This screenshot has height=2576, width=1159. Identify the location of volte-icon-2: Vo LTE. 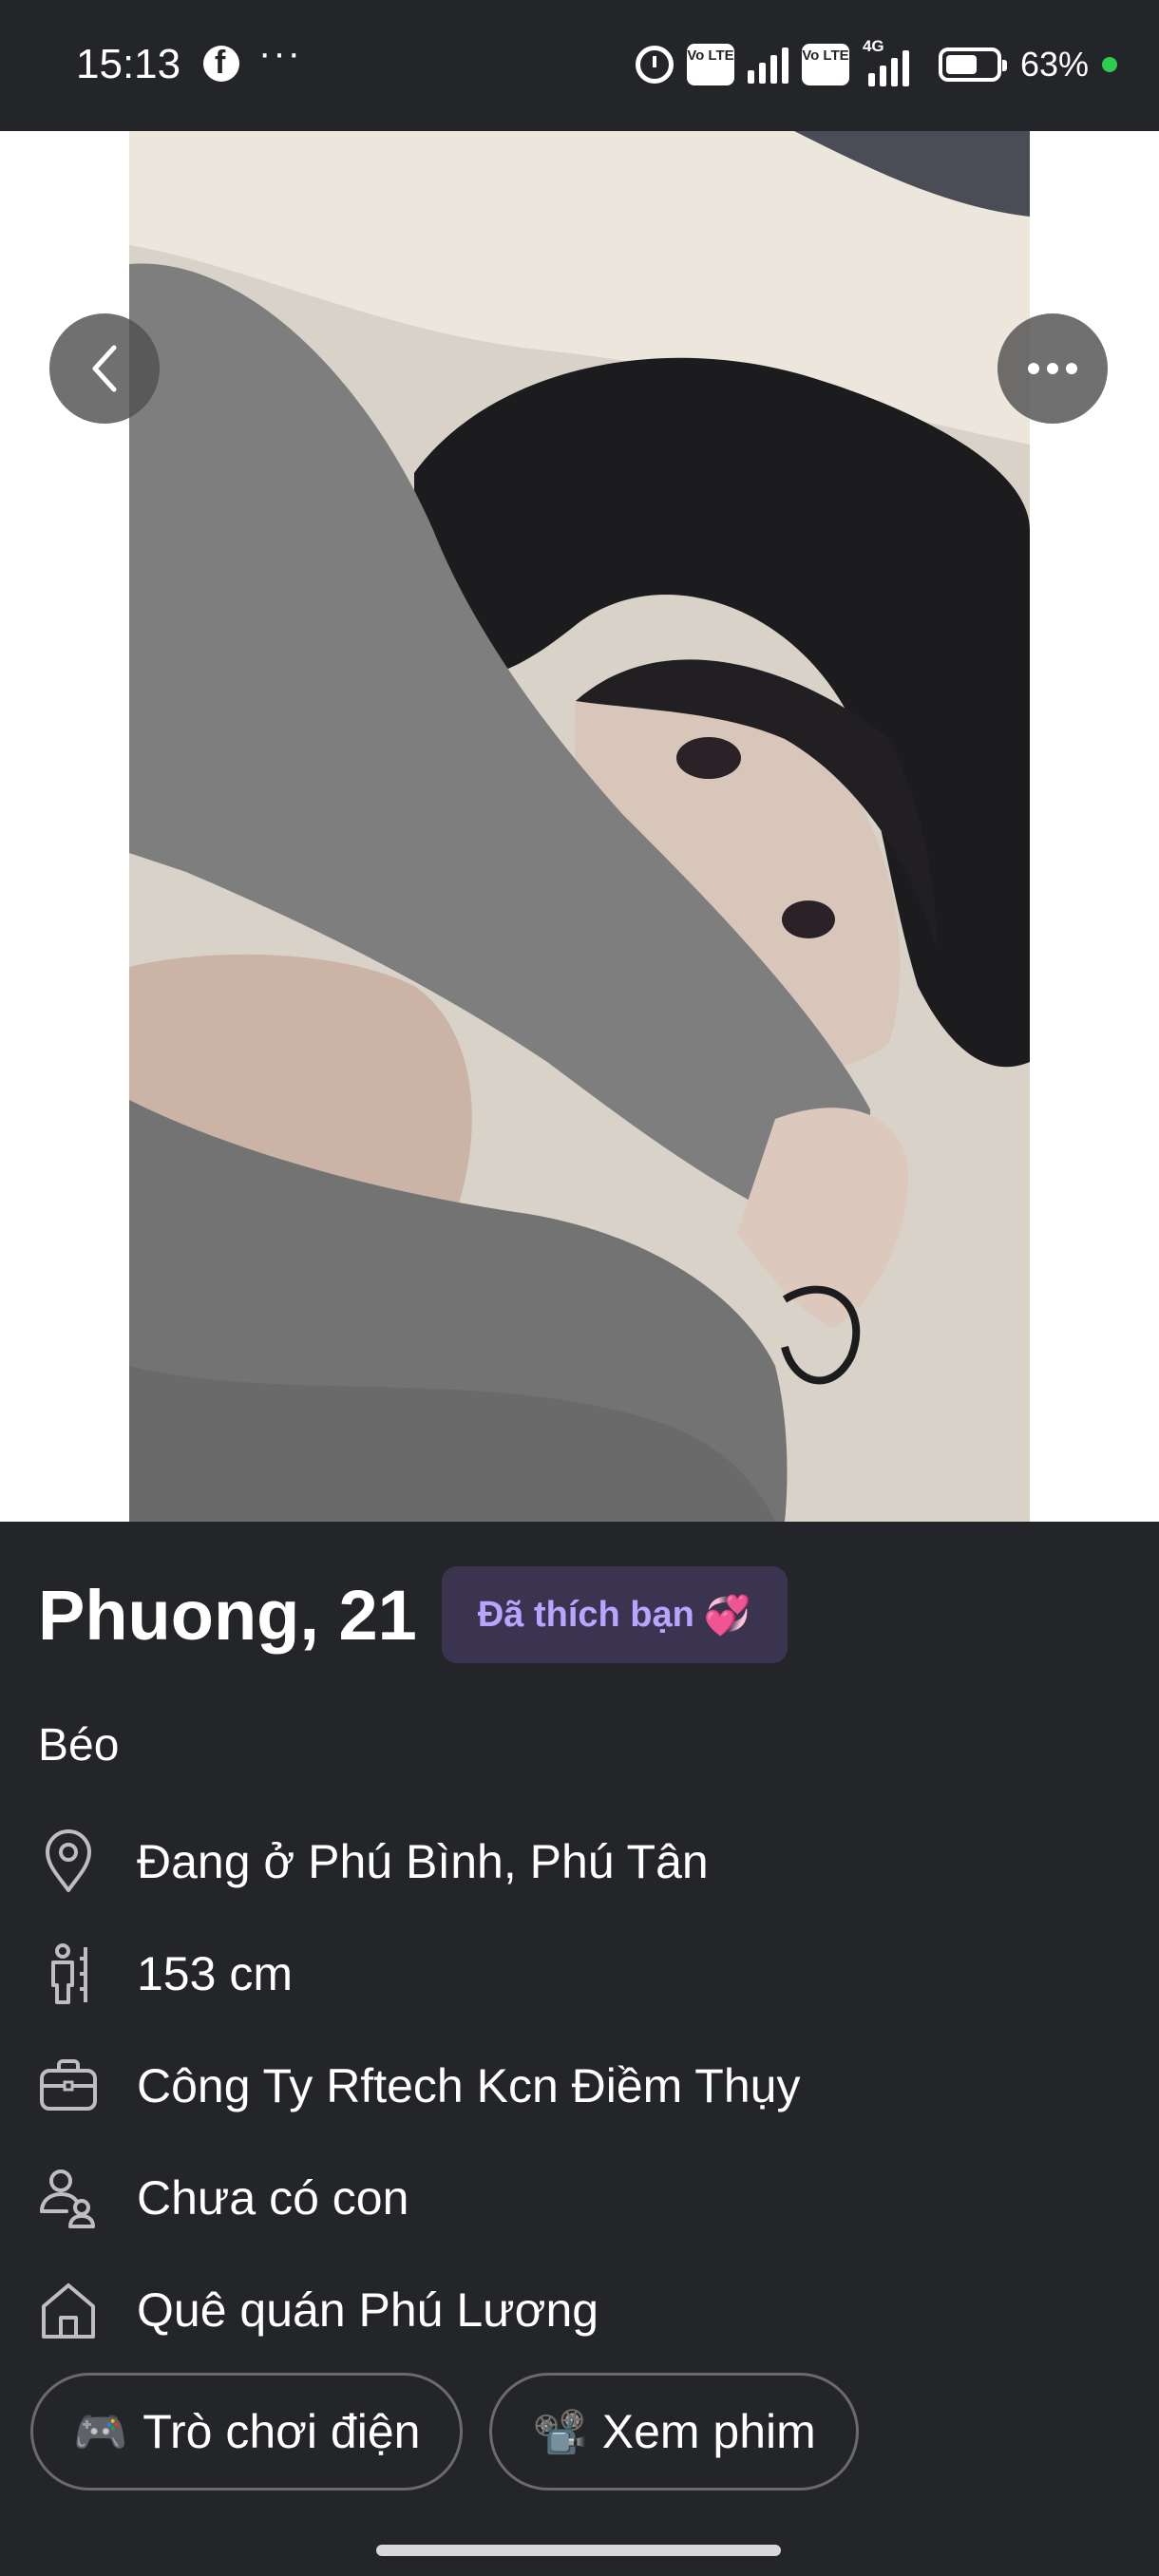
(825, 64).